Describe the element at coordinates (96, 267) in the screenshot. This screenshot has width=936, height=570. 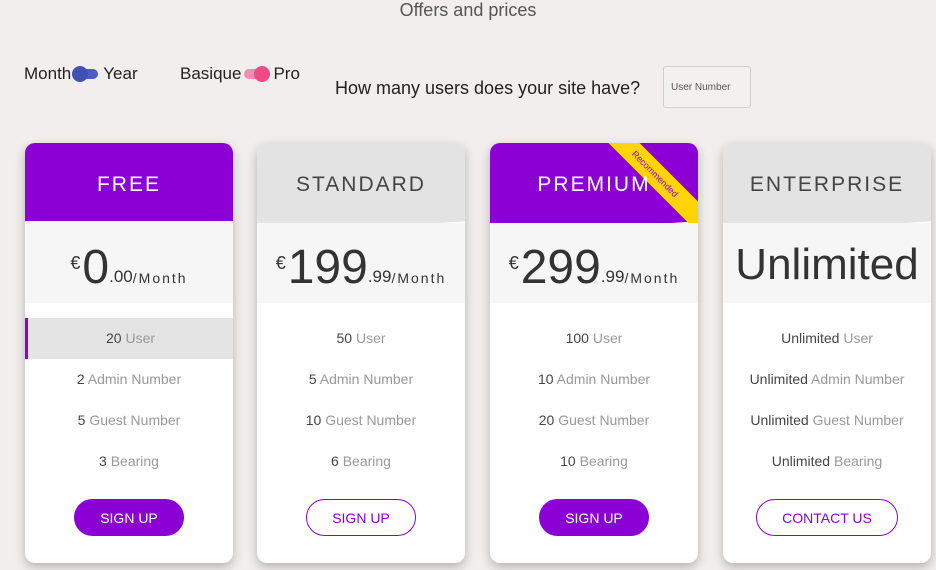
I see `price-integer: 0` at that location.